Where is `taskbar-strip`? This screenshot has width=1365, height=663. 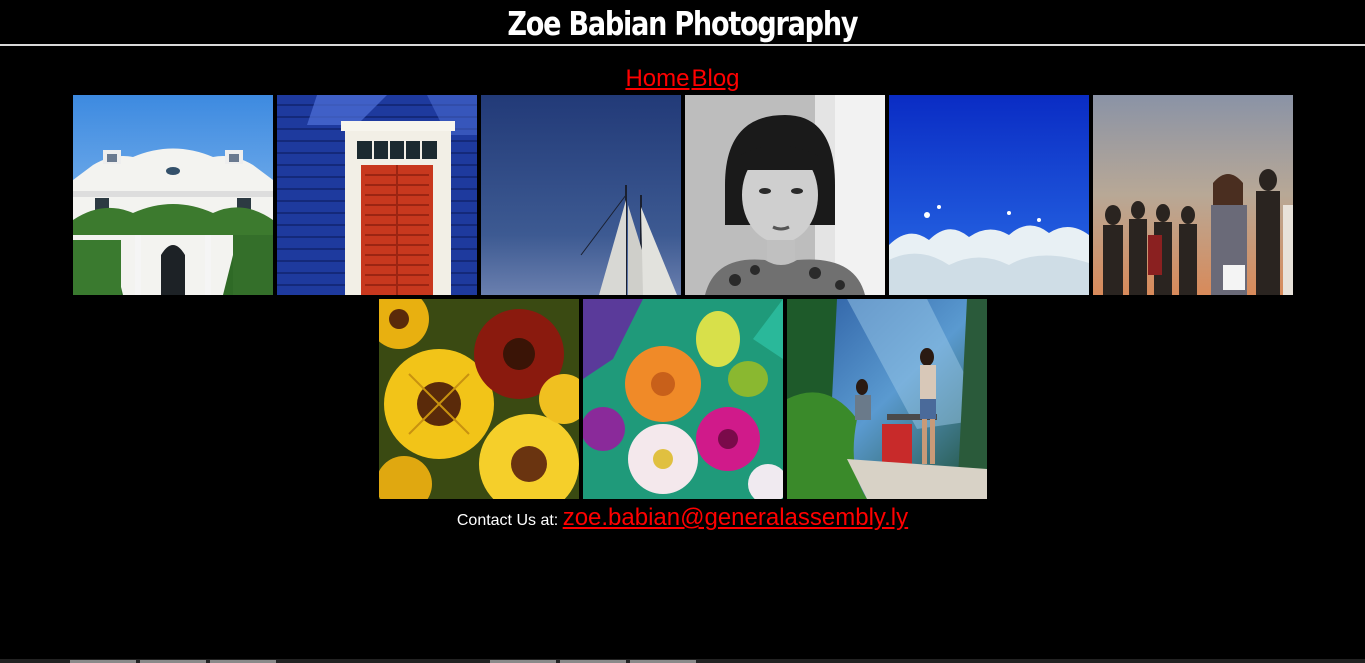
taskbar-strip is located at coordinates (682, 661).